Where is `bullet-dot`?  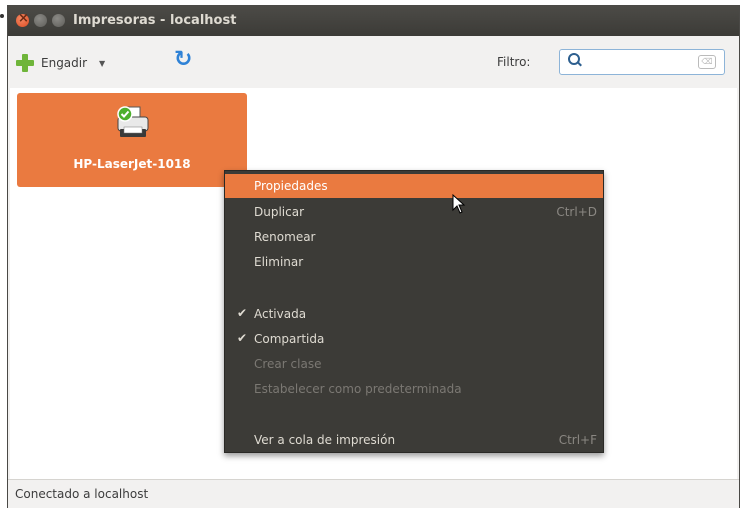 bullet-dot is located at coordinates (2, 16).